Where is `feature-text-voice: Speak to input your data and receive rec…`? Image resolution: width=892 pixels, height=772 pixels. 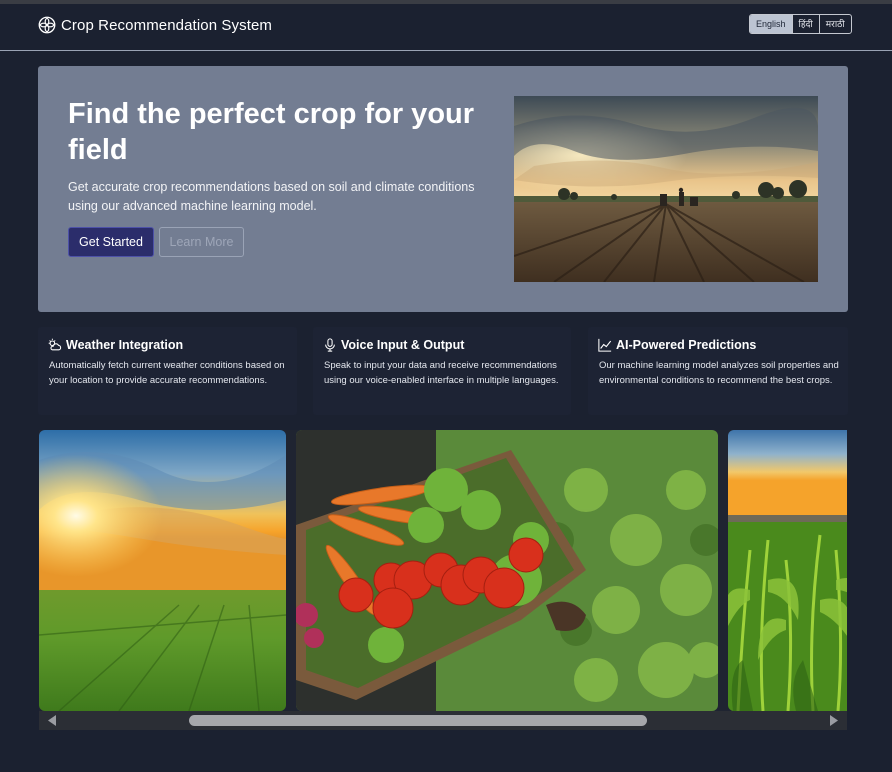
feature-text-voice: Speak to input your data and receive rec… is located at coordinates (441, 373).